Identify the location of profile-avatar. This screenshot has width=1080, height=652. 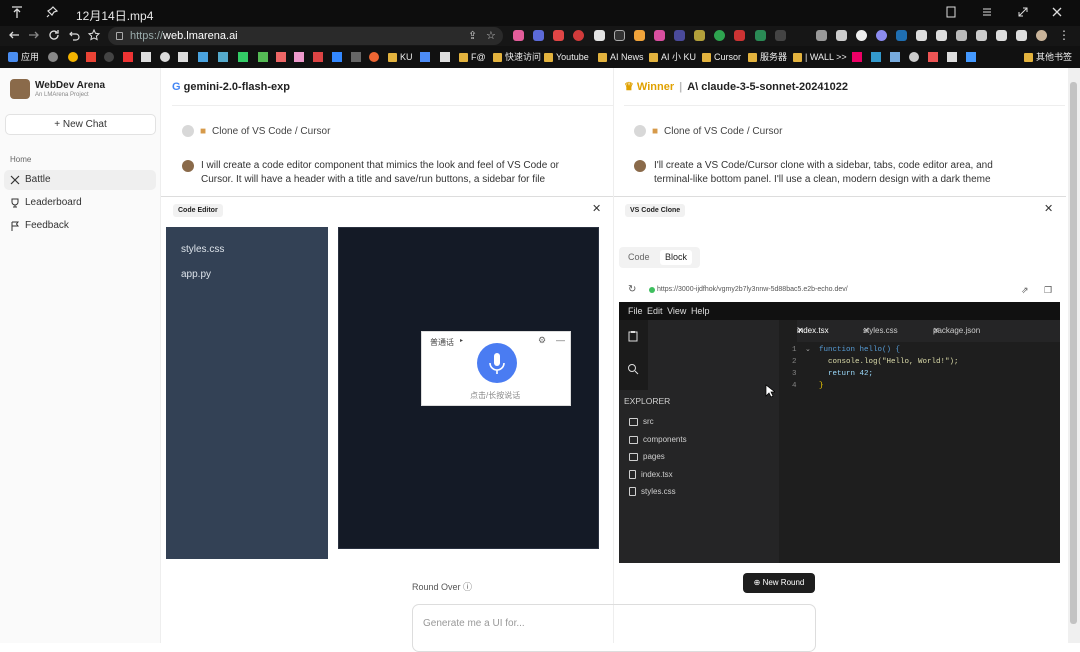
(1041, 35).